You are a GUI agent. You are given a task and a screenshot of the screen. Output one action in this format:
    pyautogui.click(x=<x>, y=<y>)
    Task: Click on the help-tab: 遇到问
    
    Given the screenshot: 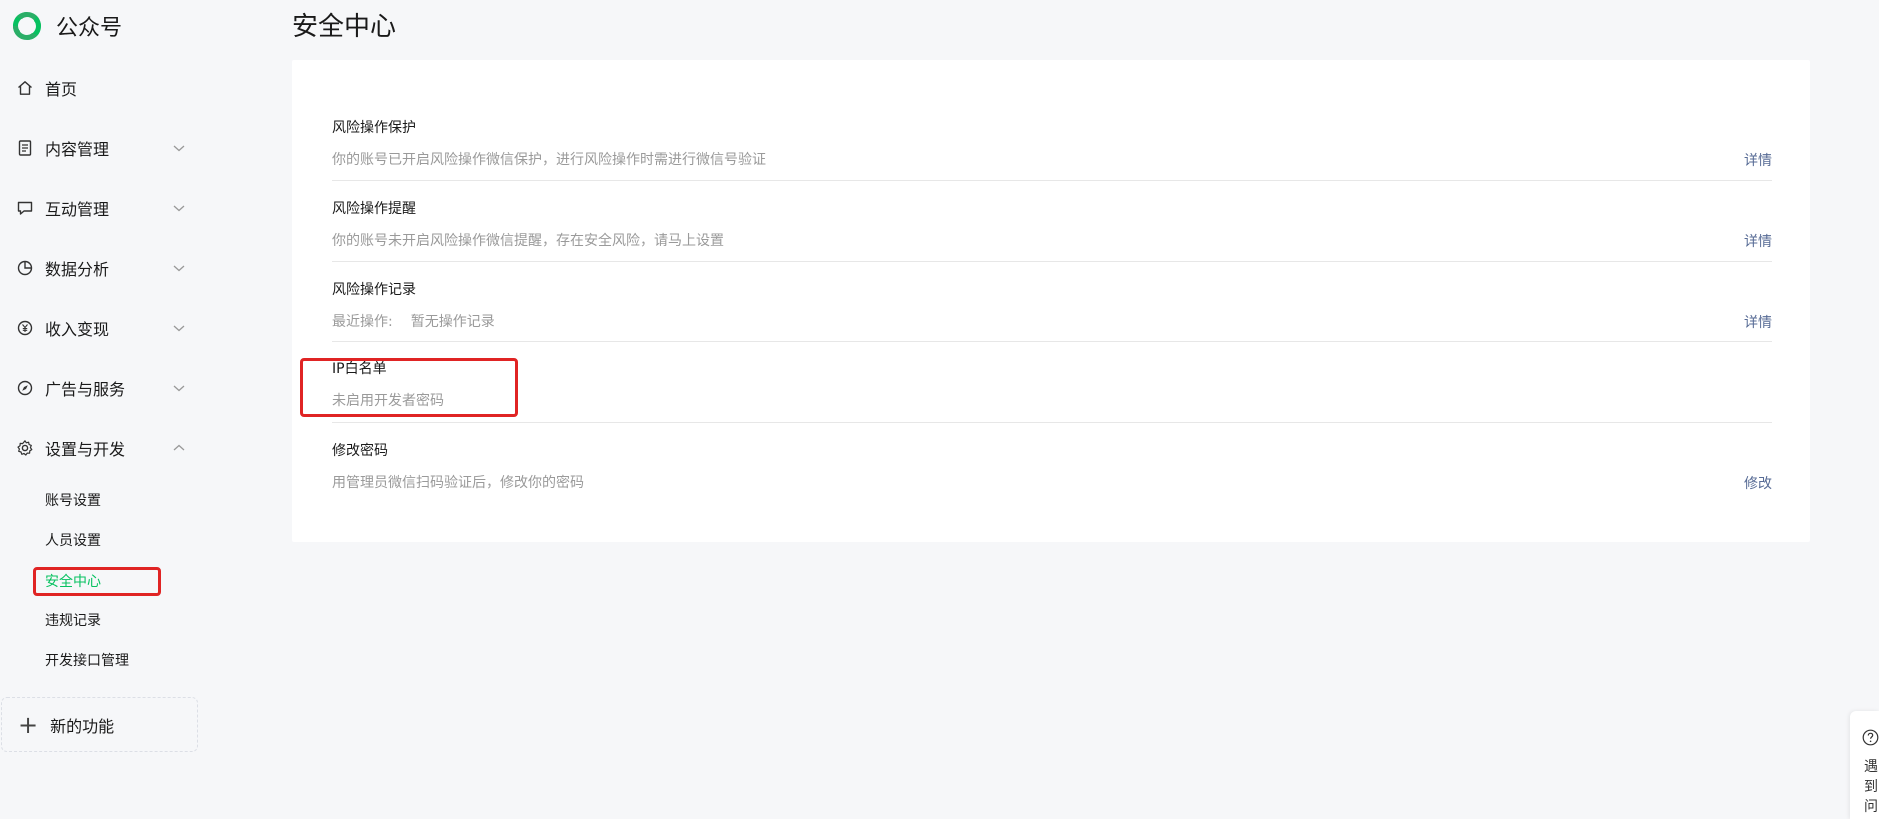 What is the action you would take?
    pyautogui.click(x=1864, y=765)
    